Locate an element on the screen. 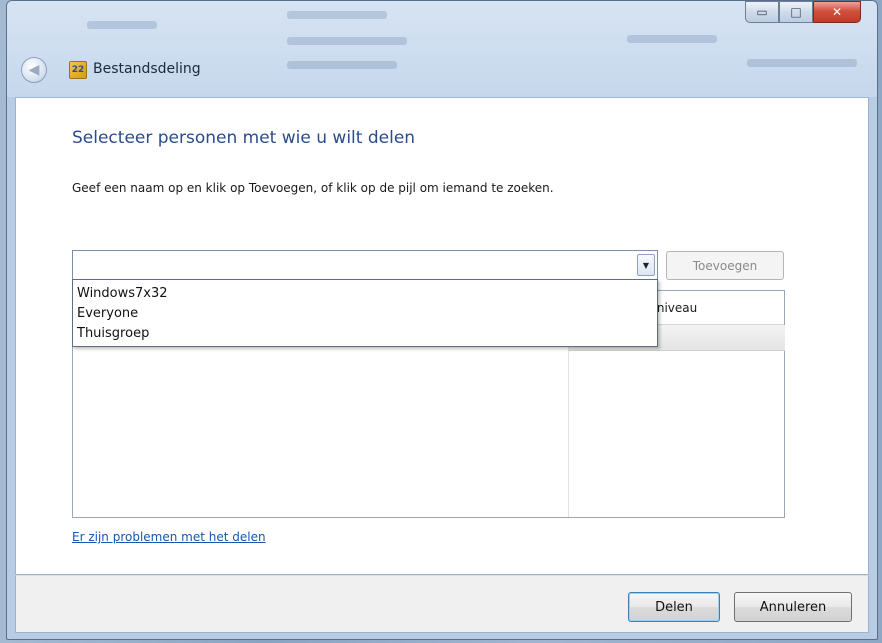  page-title: Selecteer personen met wie u wilt delen is located at coordinates (244, 138).